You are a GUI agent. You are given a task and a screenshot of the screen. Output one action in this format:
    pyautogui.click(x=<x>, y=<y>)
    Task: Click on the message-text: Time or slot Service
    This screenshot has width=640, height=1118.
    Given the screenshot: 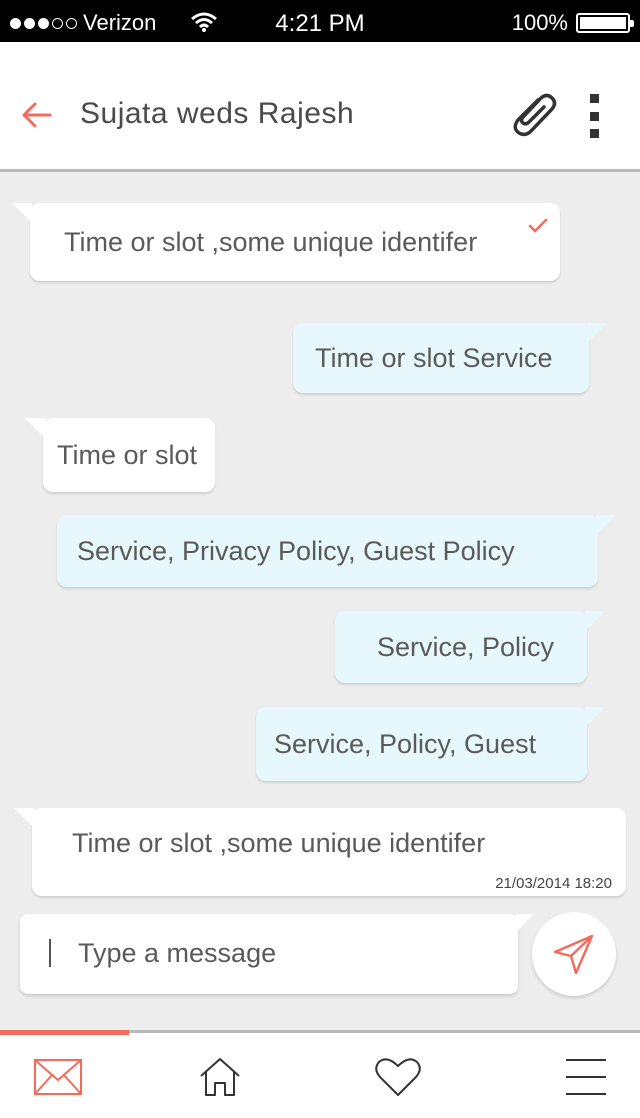 What is the action you would take?
    pyautogui.click(x=434, y=357)
    